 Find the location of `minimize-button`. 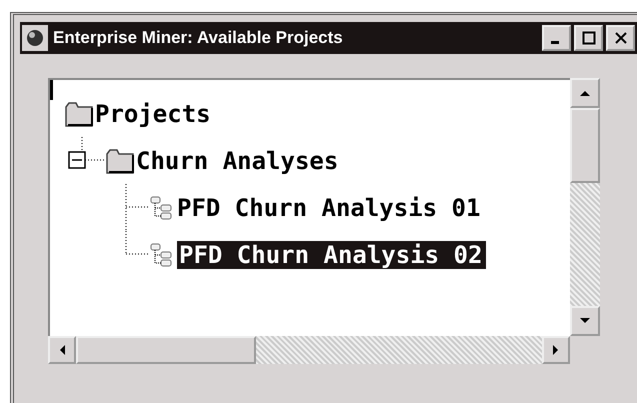

minimize-button is located at coordinates (556, 38).